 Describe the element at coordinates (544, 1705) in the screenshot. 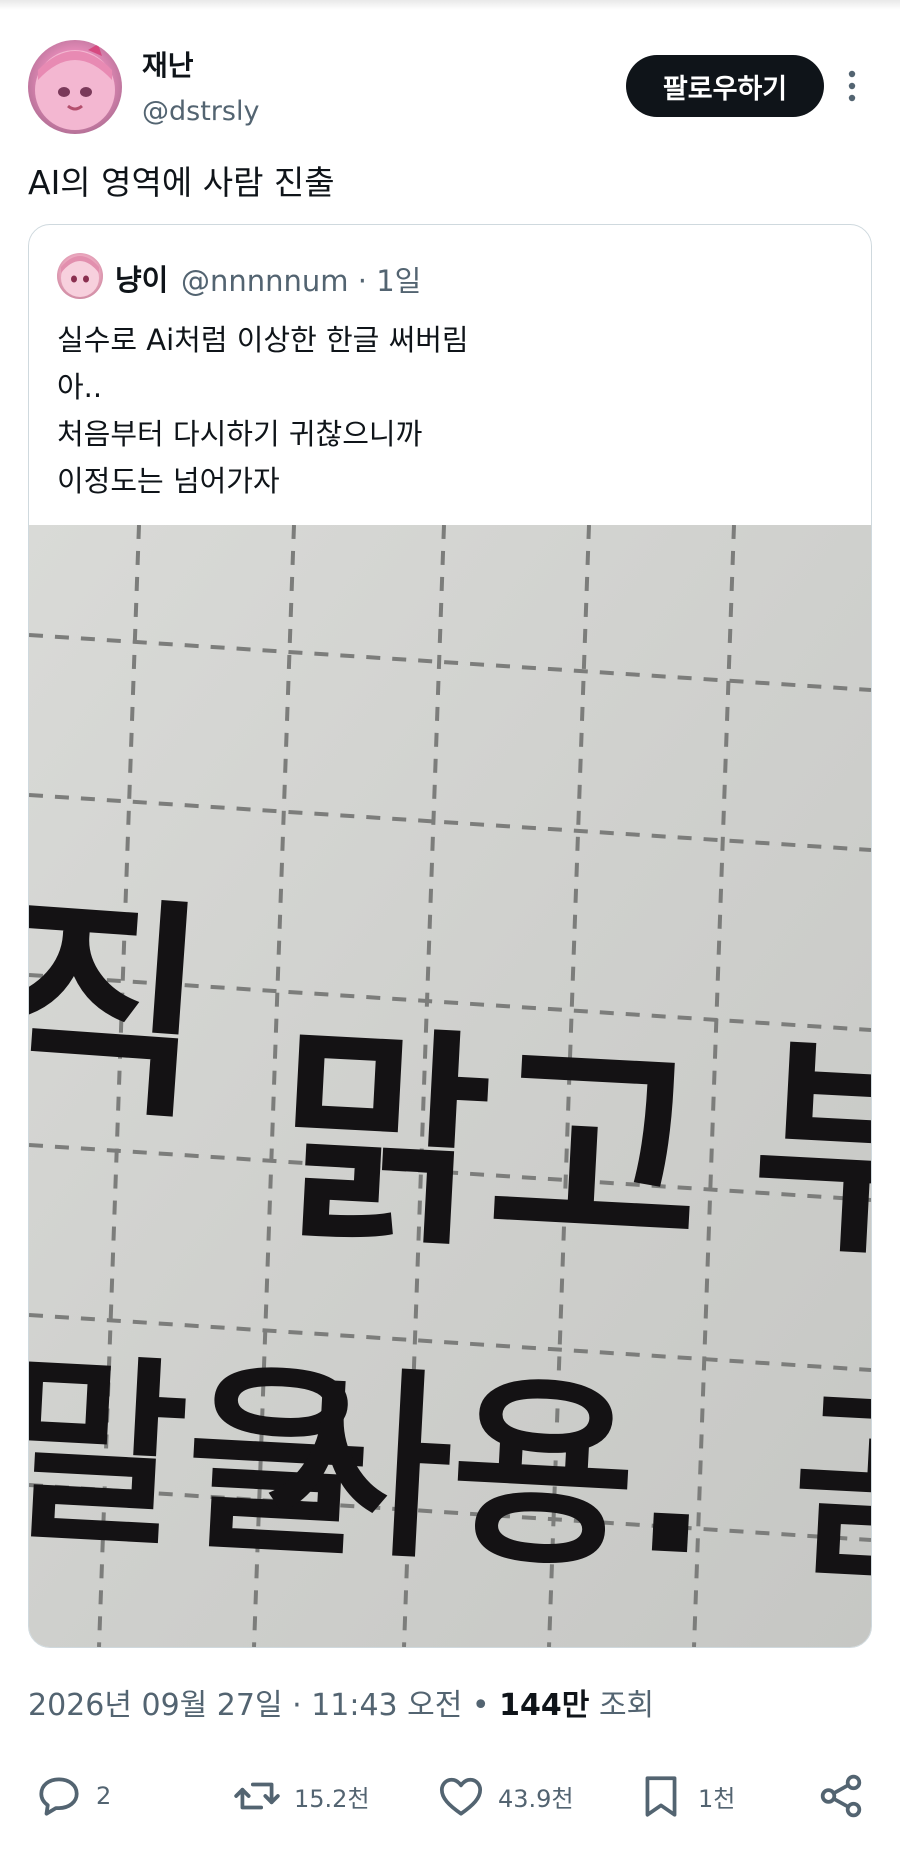

I see `views-count: 144만` at that location.